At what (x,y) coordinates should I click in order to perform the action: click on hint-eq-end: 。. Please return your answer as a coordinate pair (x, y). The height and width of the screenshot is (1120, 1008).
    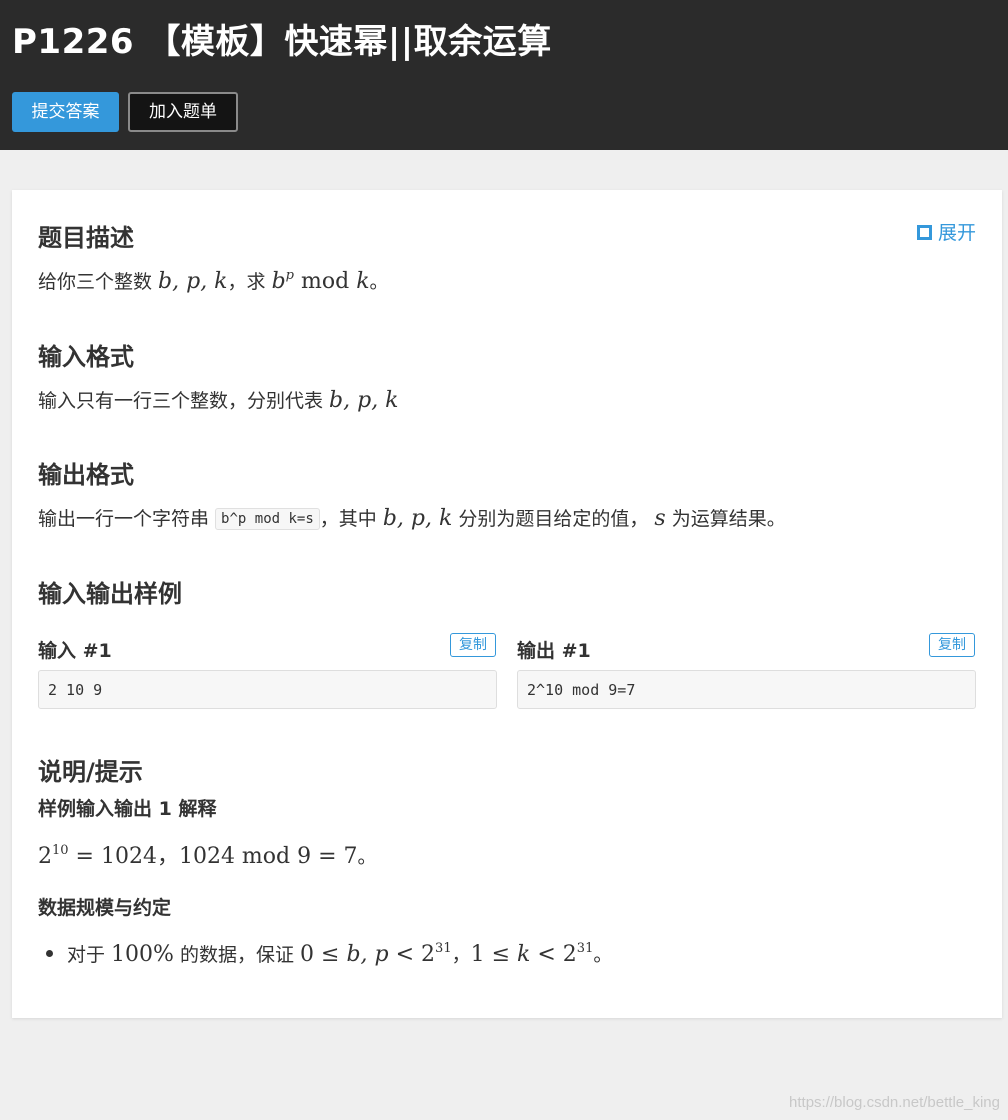
    Looking at the image, I should click on (367, 857).